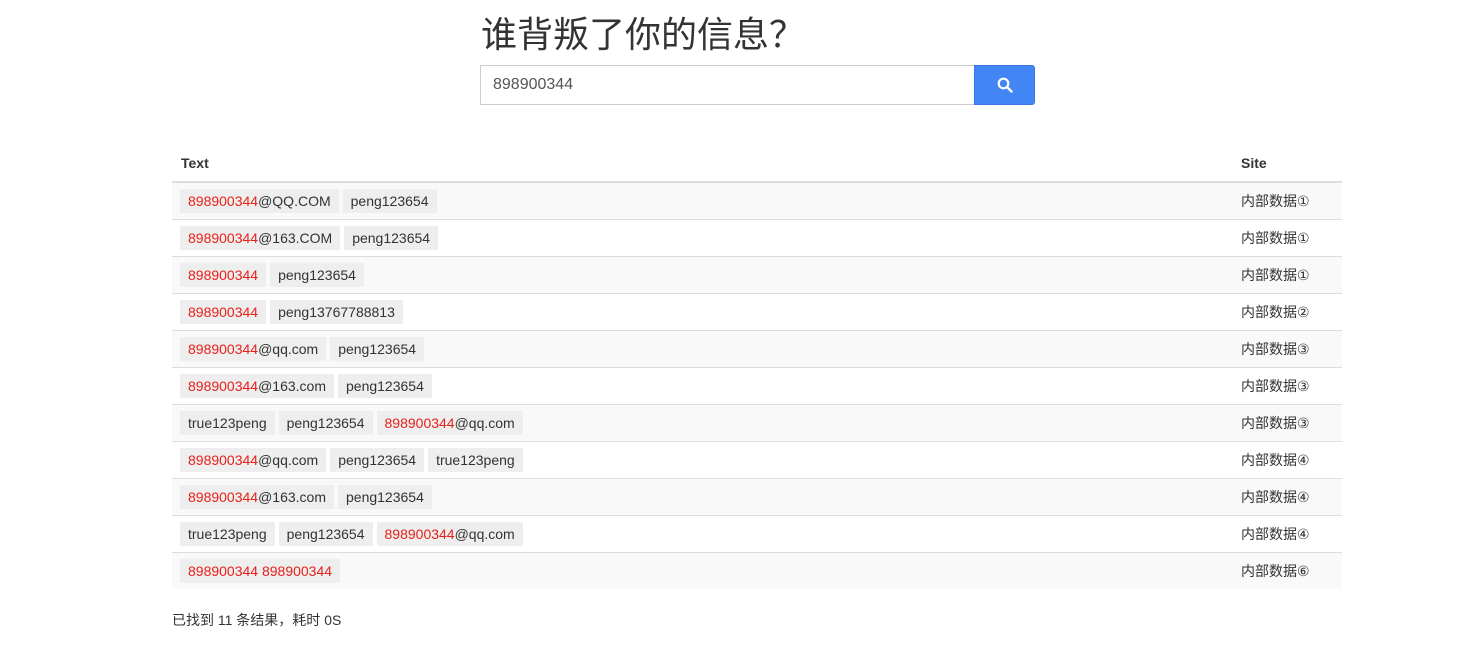 The image size is (1463, 646). Describe the element at coordinates (702, 163) in the screenshot. I see `header-text: Text` at that location.